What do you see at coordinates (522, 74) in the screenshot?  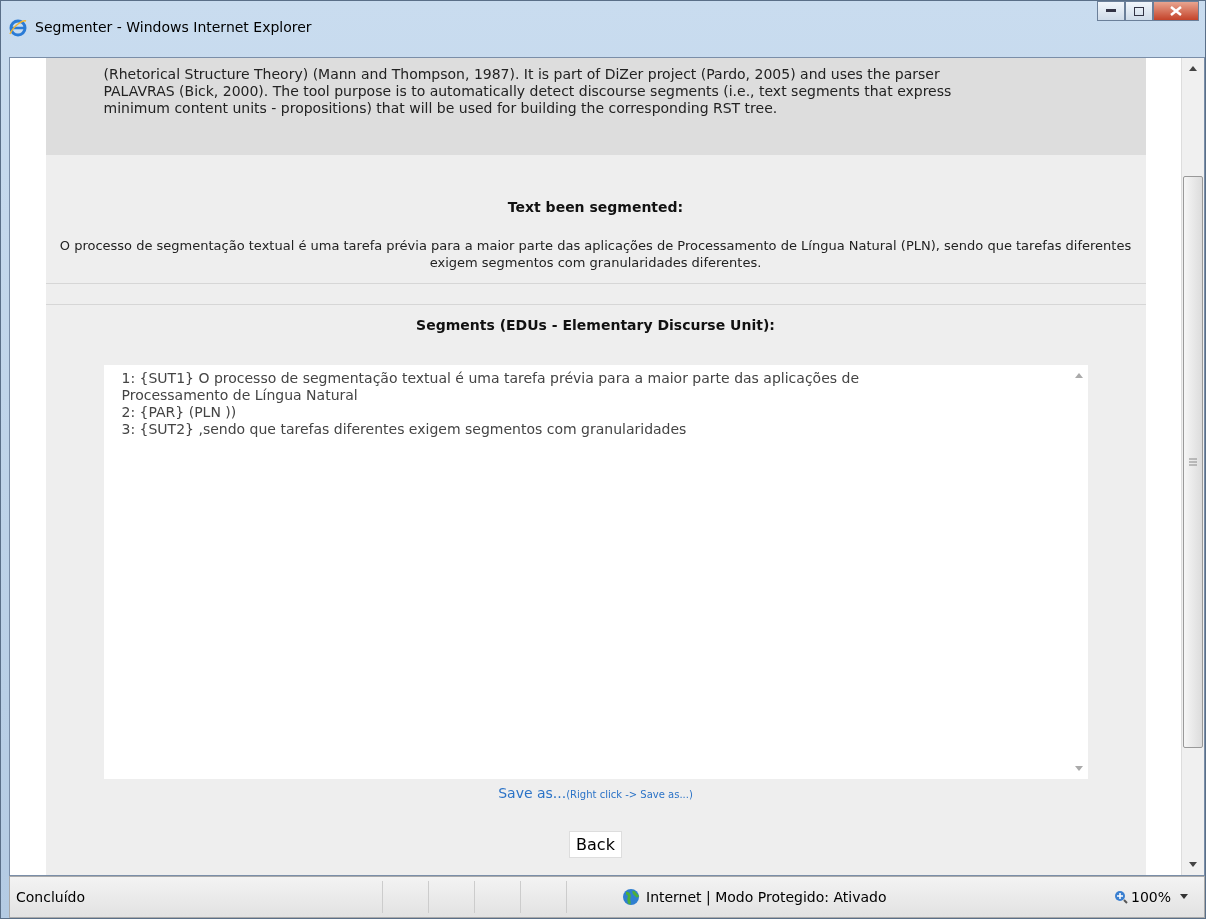 I see `intro-text: (Rhetorical Structure Theory) (Mann and Thompson, 1987). It is part of DiZer project (Pardo, 2005) and uses the parser` at bounding box center [522, 74].